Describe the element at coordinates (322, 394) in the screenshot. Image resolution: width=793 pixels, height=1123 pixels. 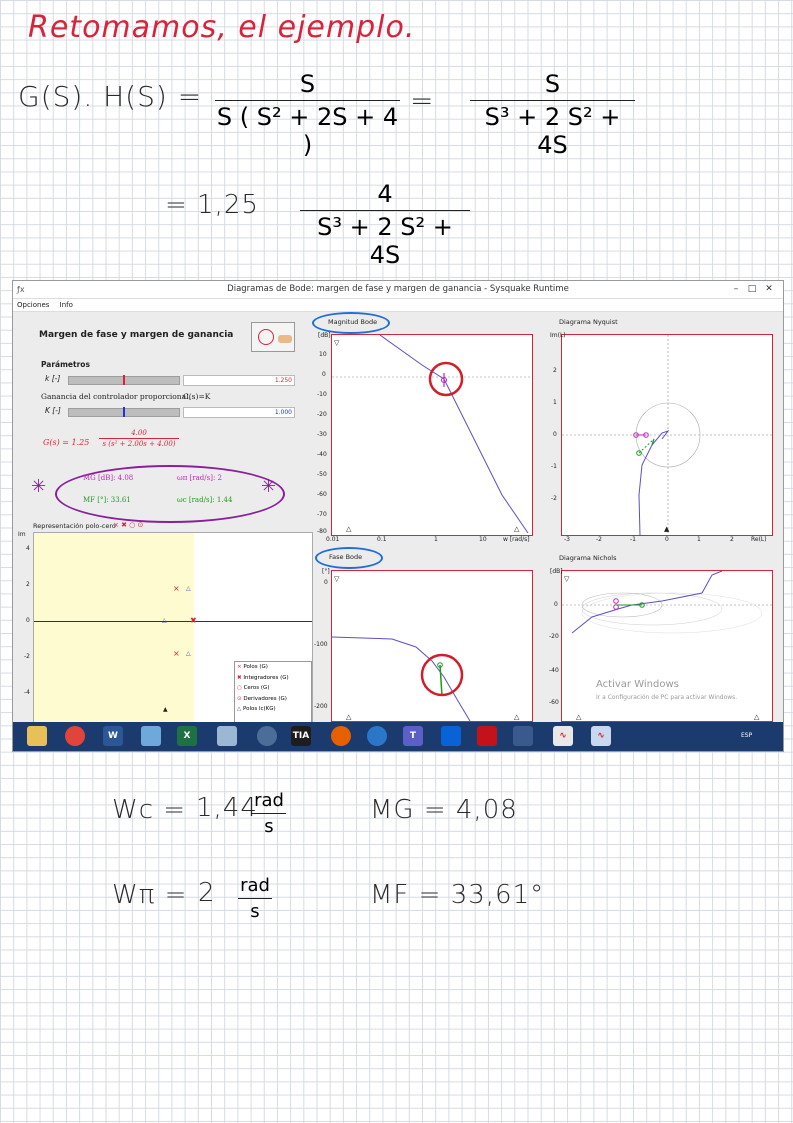
I see `mag-tick: -10` at that location.